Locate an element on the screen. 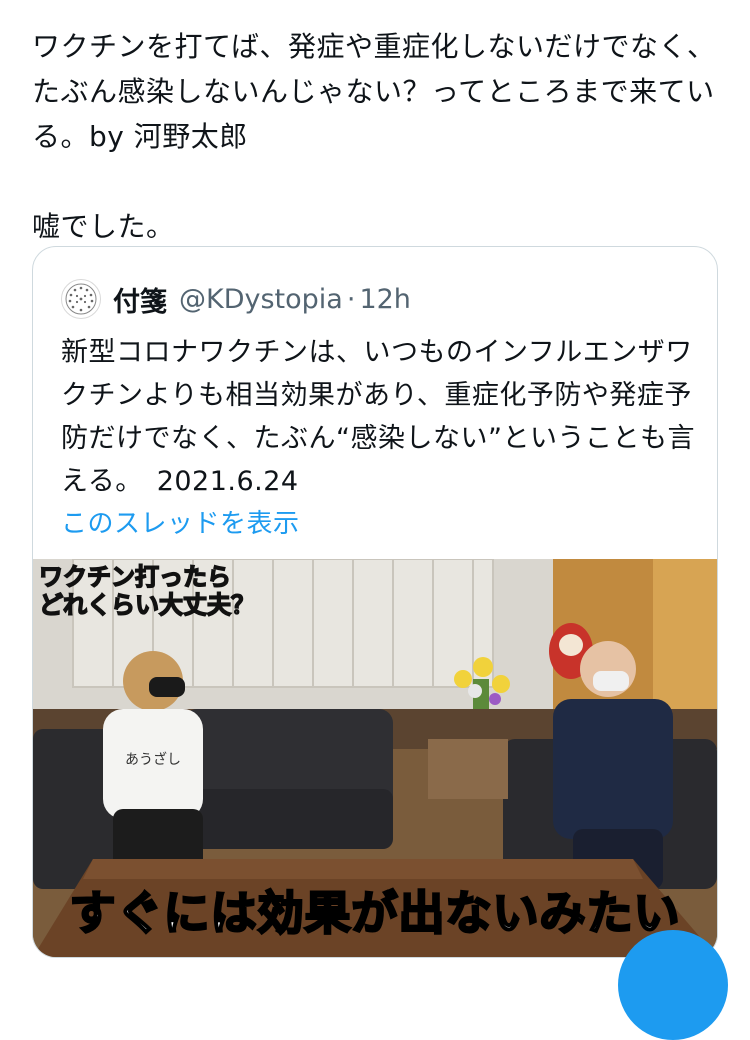  caption-top-line2: どれくらい大丈夫？ is located at coordinates (147, 605).